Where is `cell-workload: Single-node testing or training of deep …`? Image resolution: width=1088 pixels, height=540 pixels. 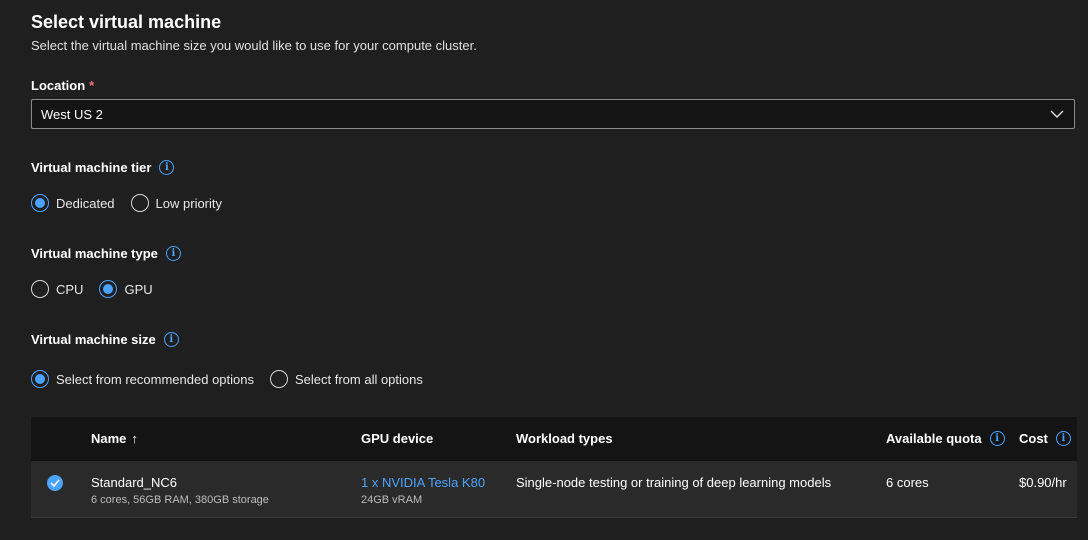
cell-workload: Single-node testing or training of deep … is located at coordinates (674, 482).